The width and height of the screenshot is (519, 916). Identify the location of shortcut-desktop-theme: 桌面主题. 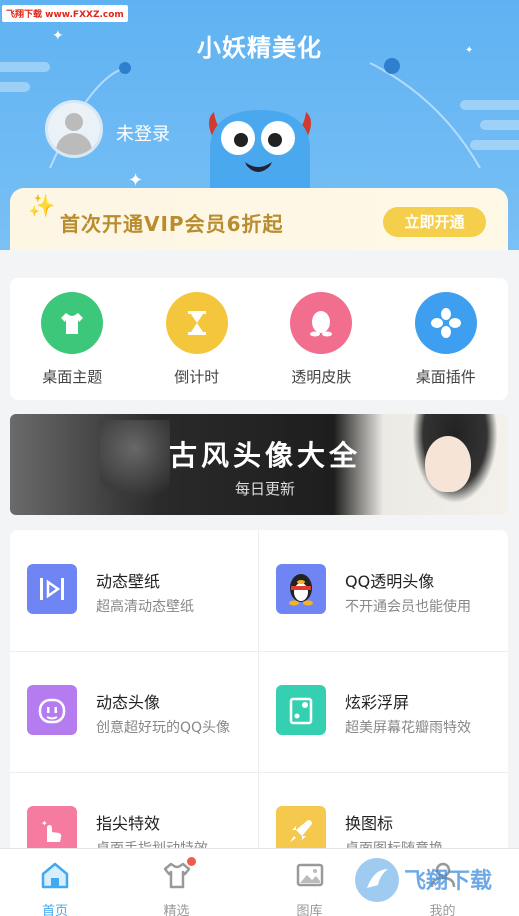
(72, 339).